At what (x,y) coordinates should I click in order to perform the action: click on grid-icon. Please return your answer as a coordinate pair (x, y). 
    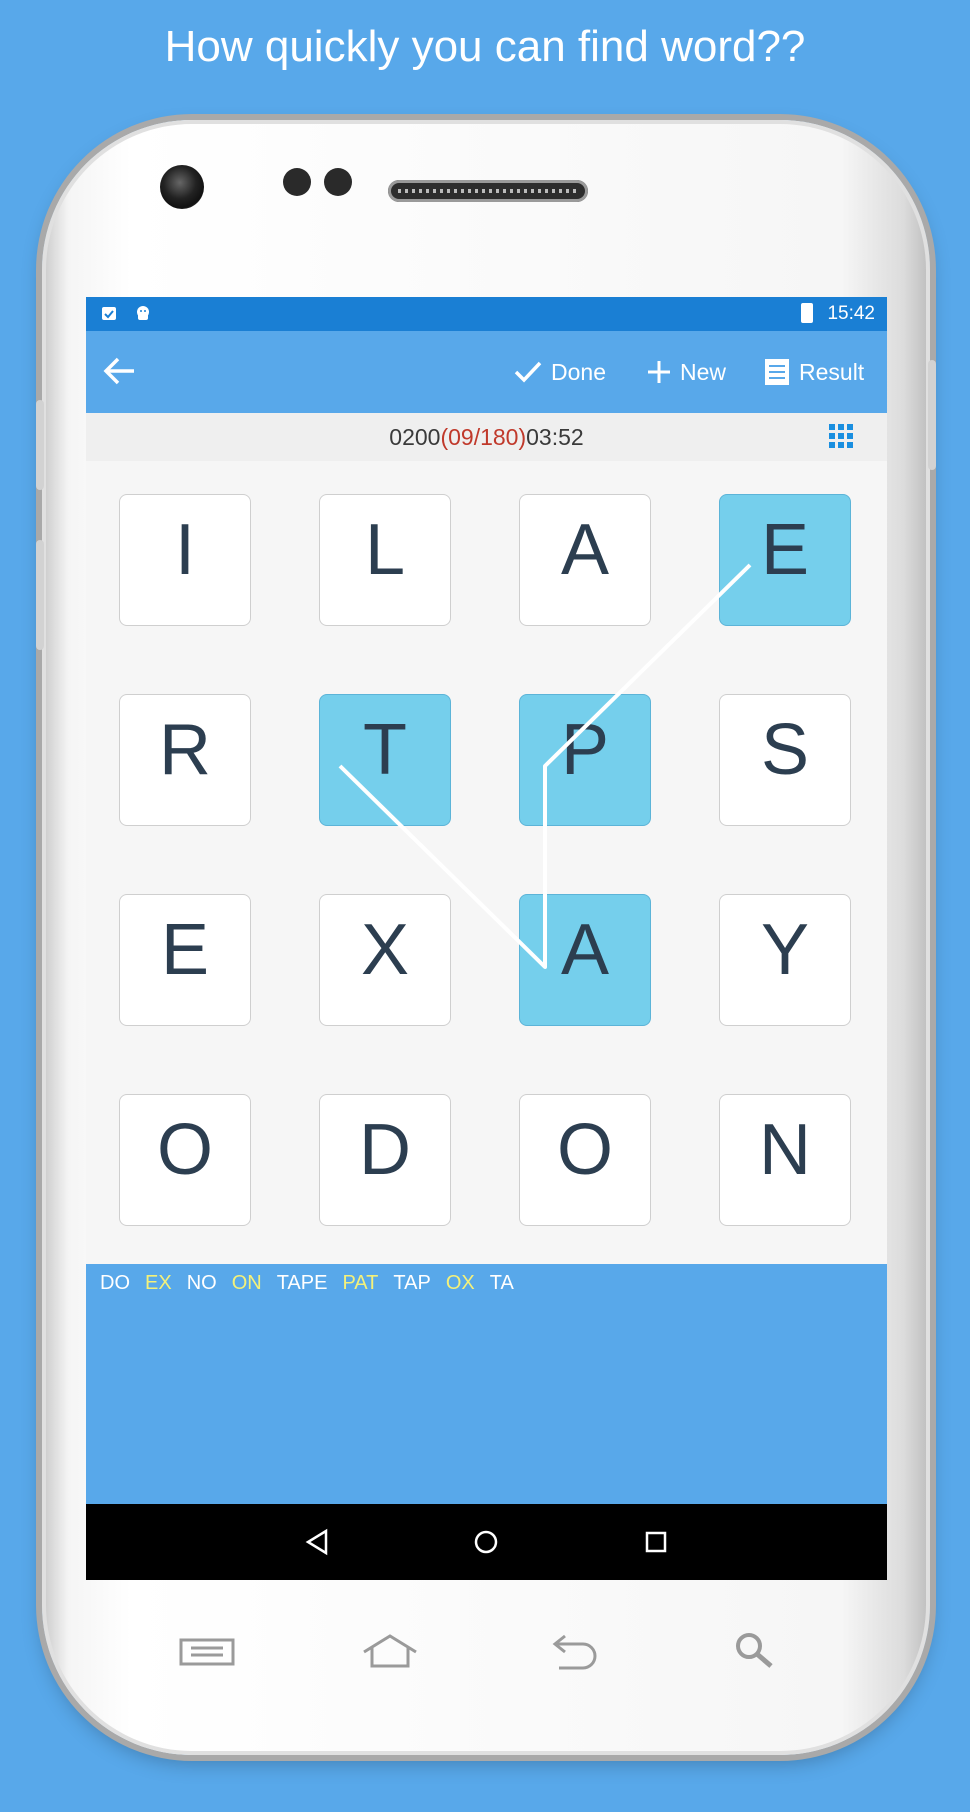
    Looking at the image, I should click on (841, 436).